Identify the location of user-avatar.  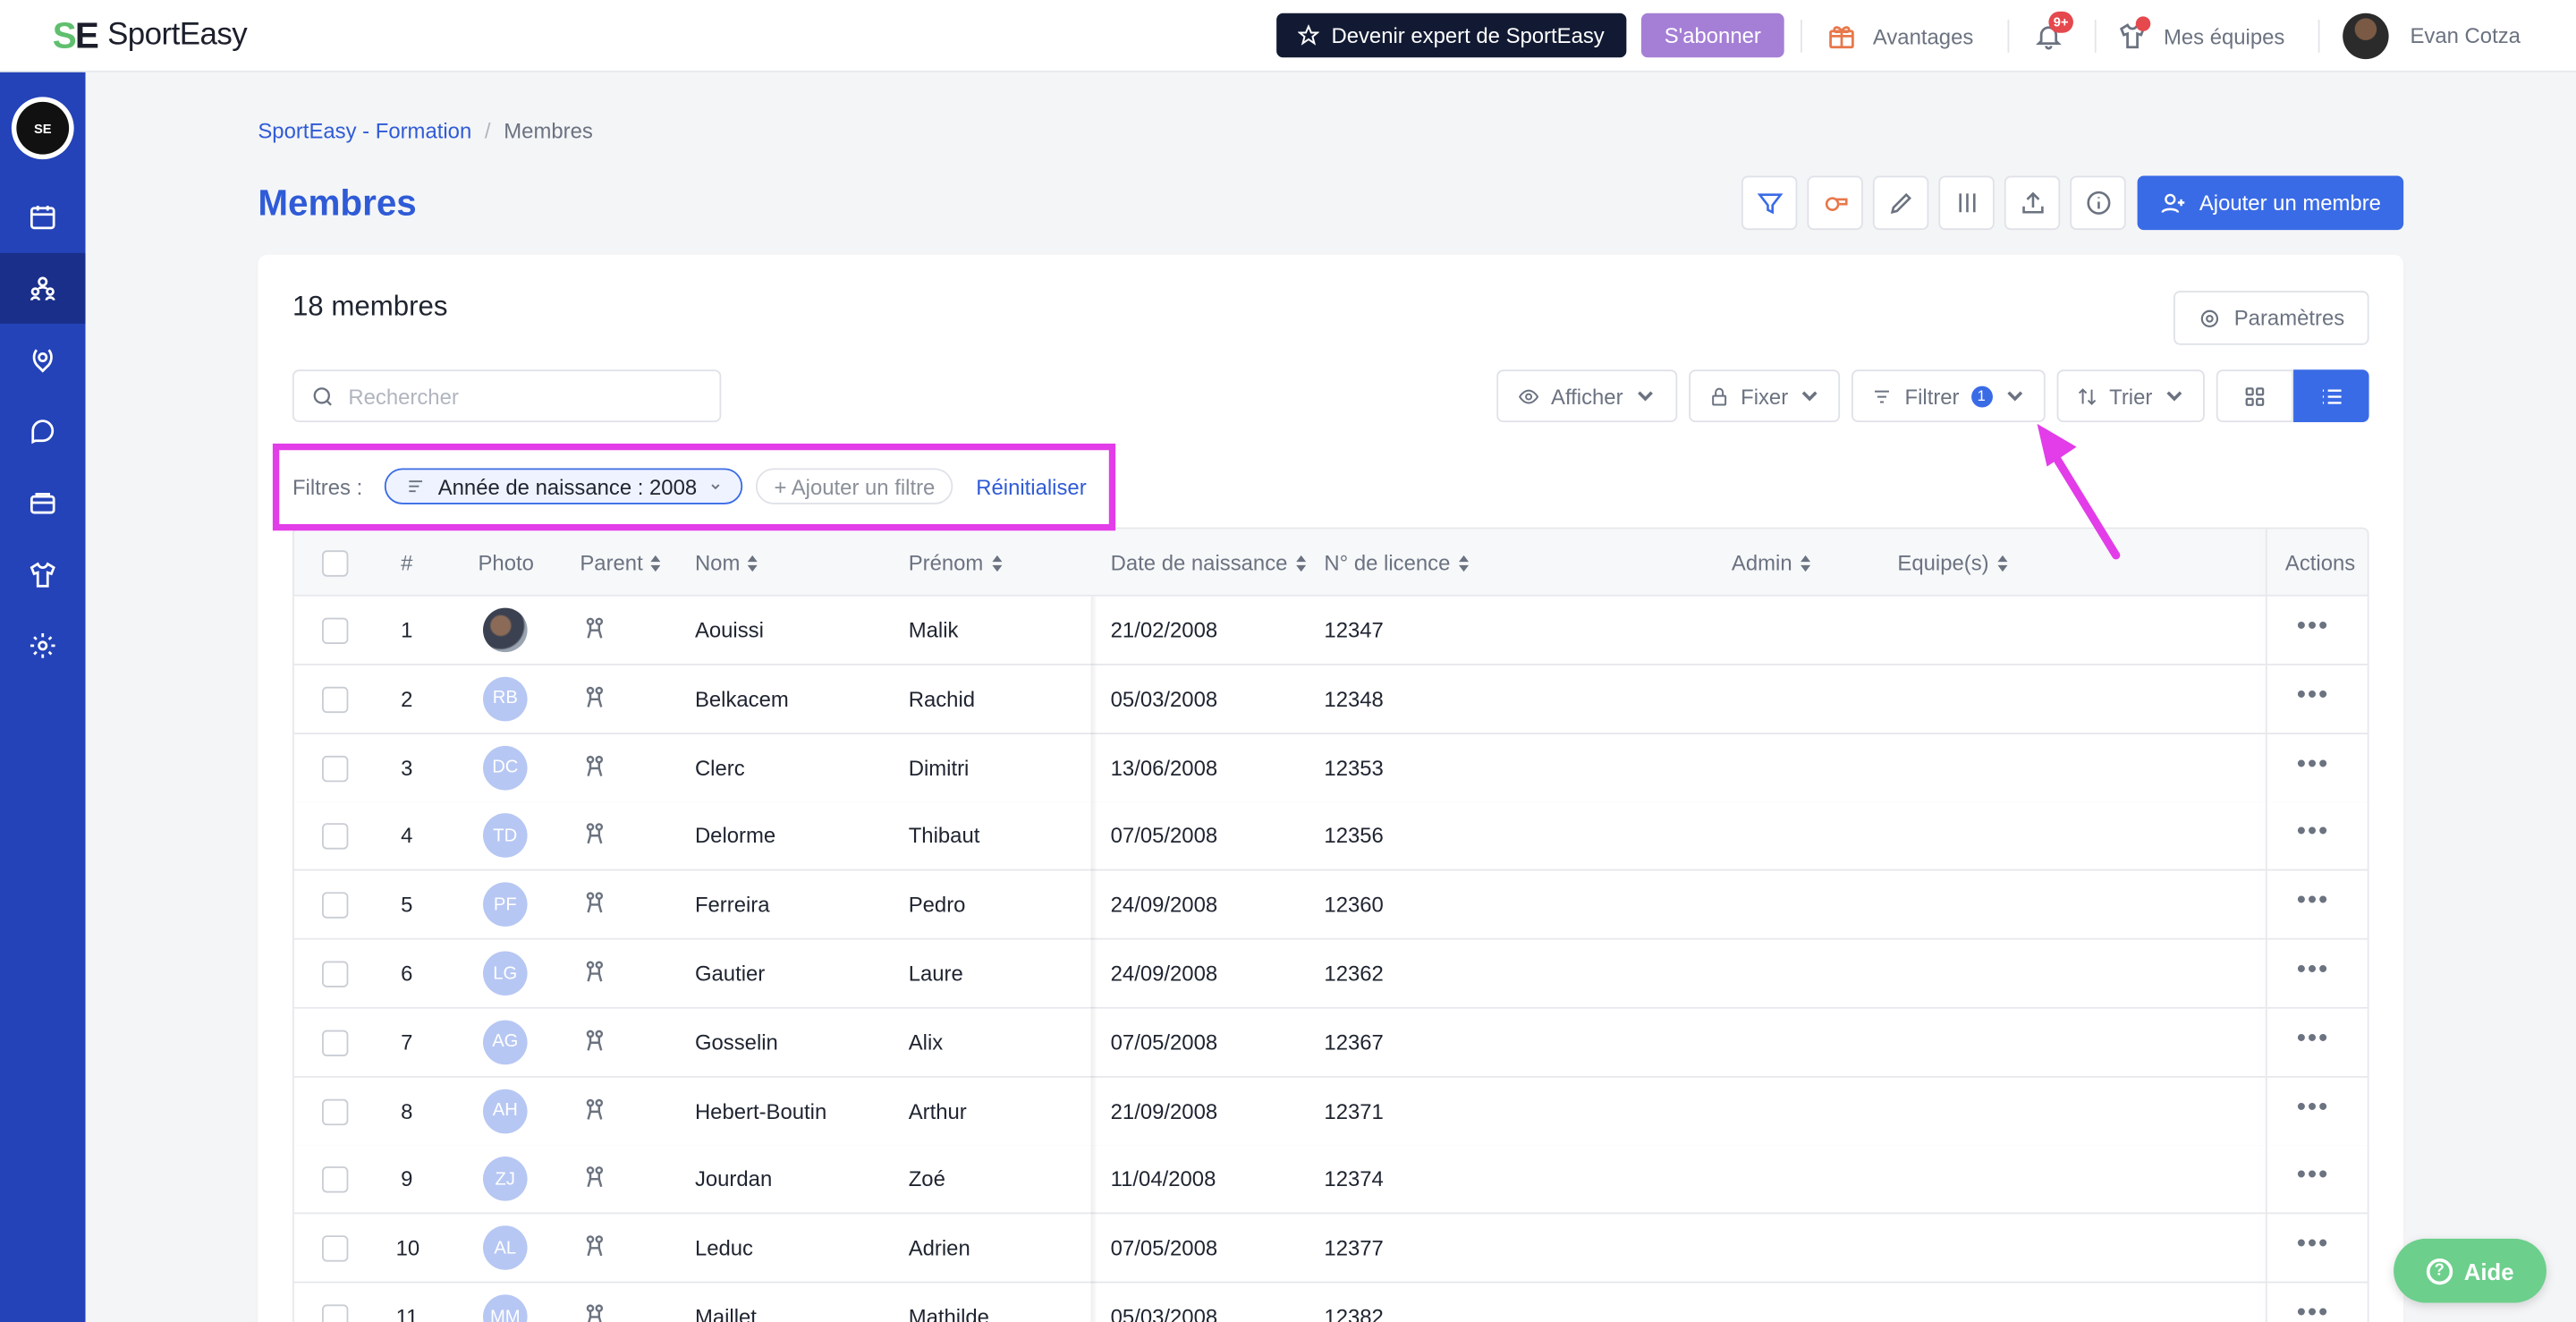
(2366, 36).